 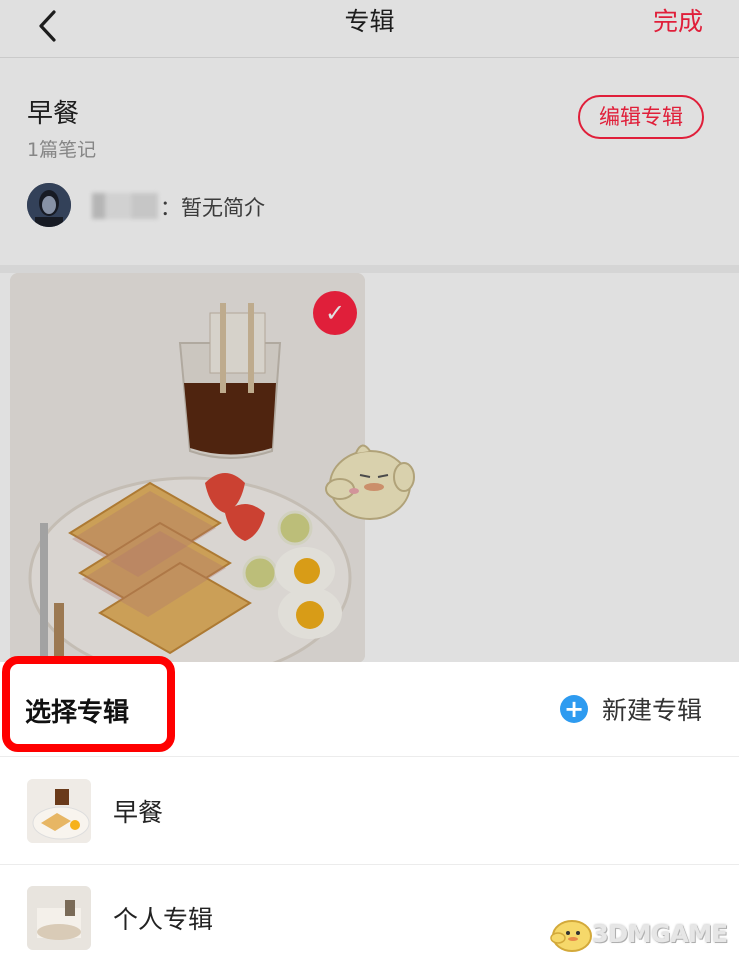 I want to click on album-option-label: 早餐, so click(x=138, y=812).